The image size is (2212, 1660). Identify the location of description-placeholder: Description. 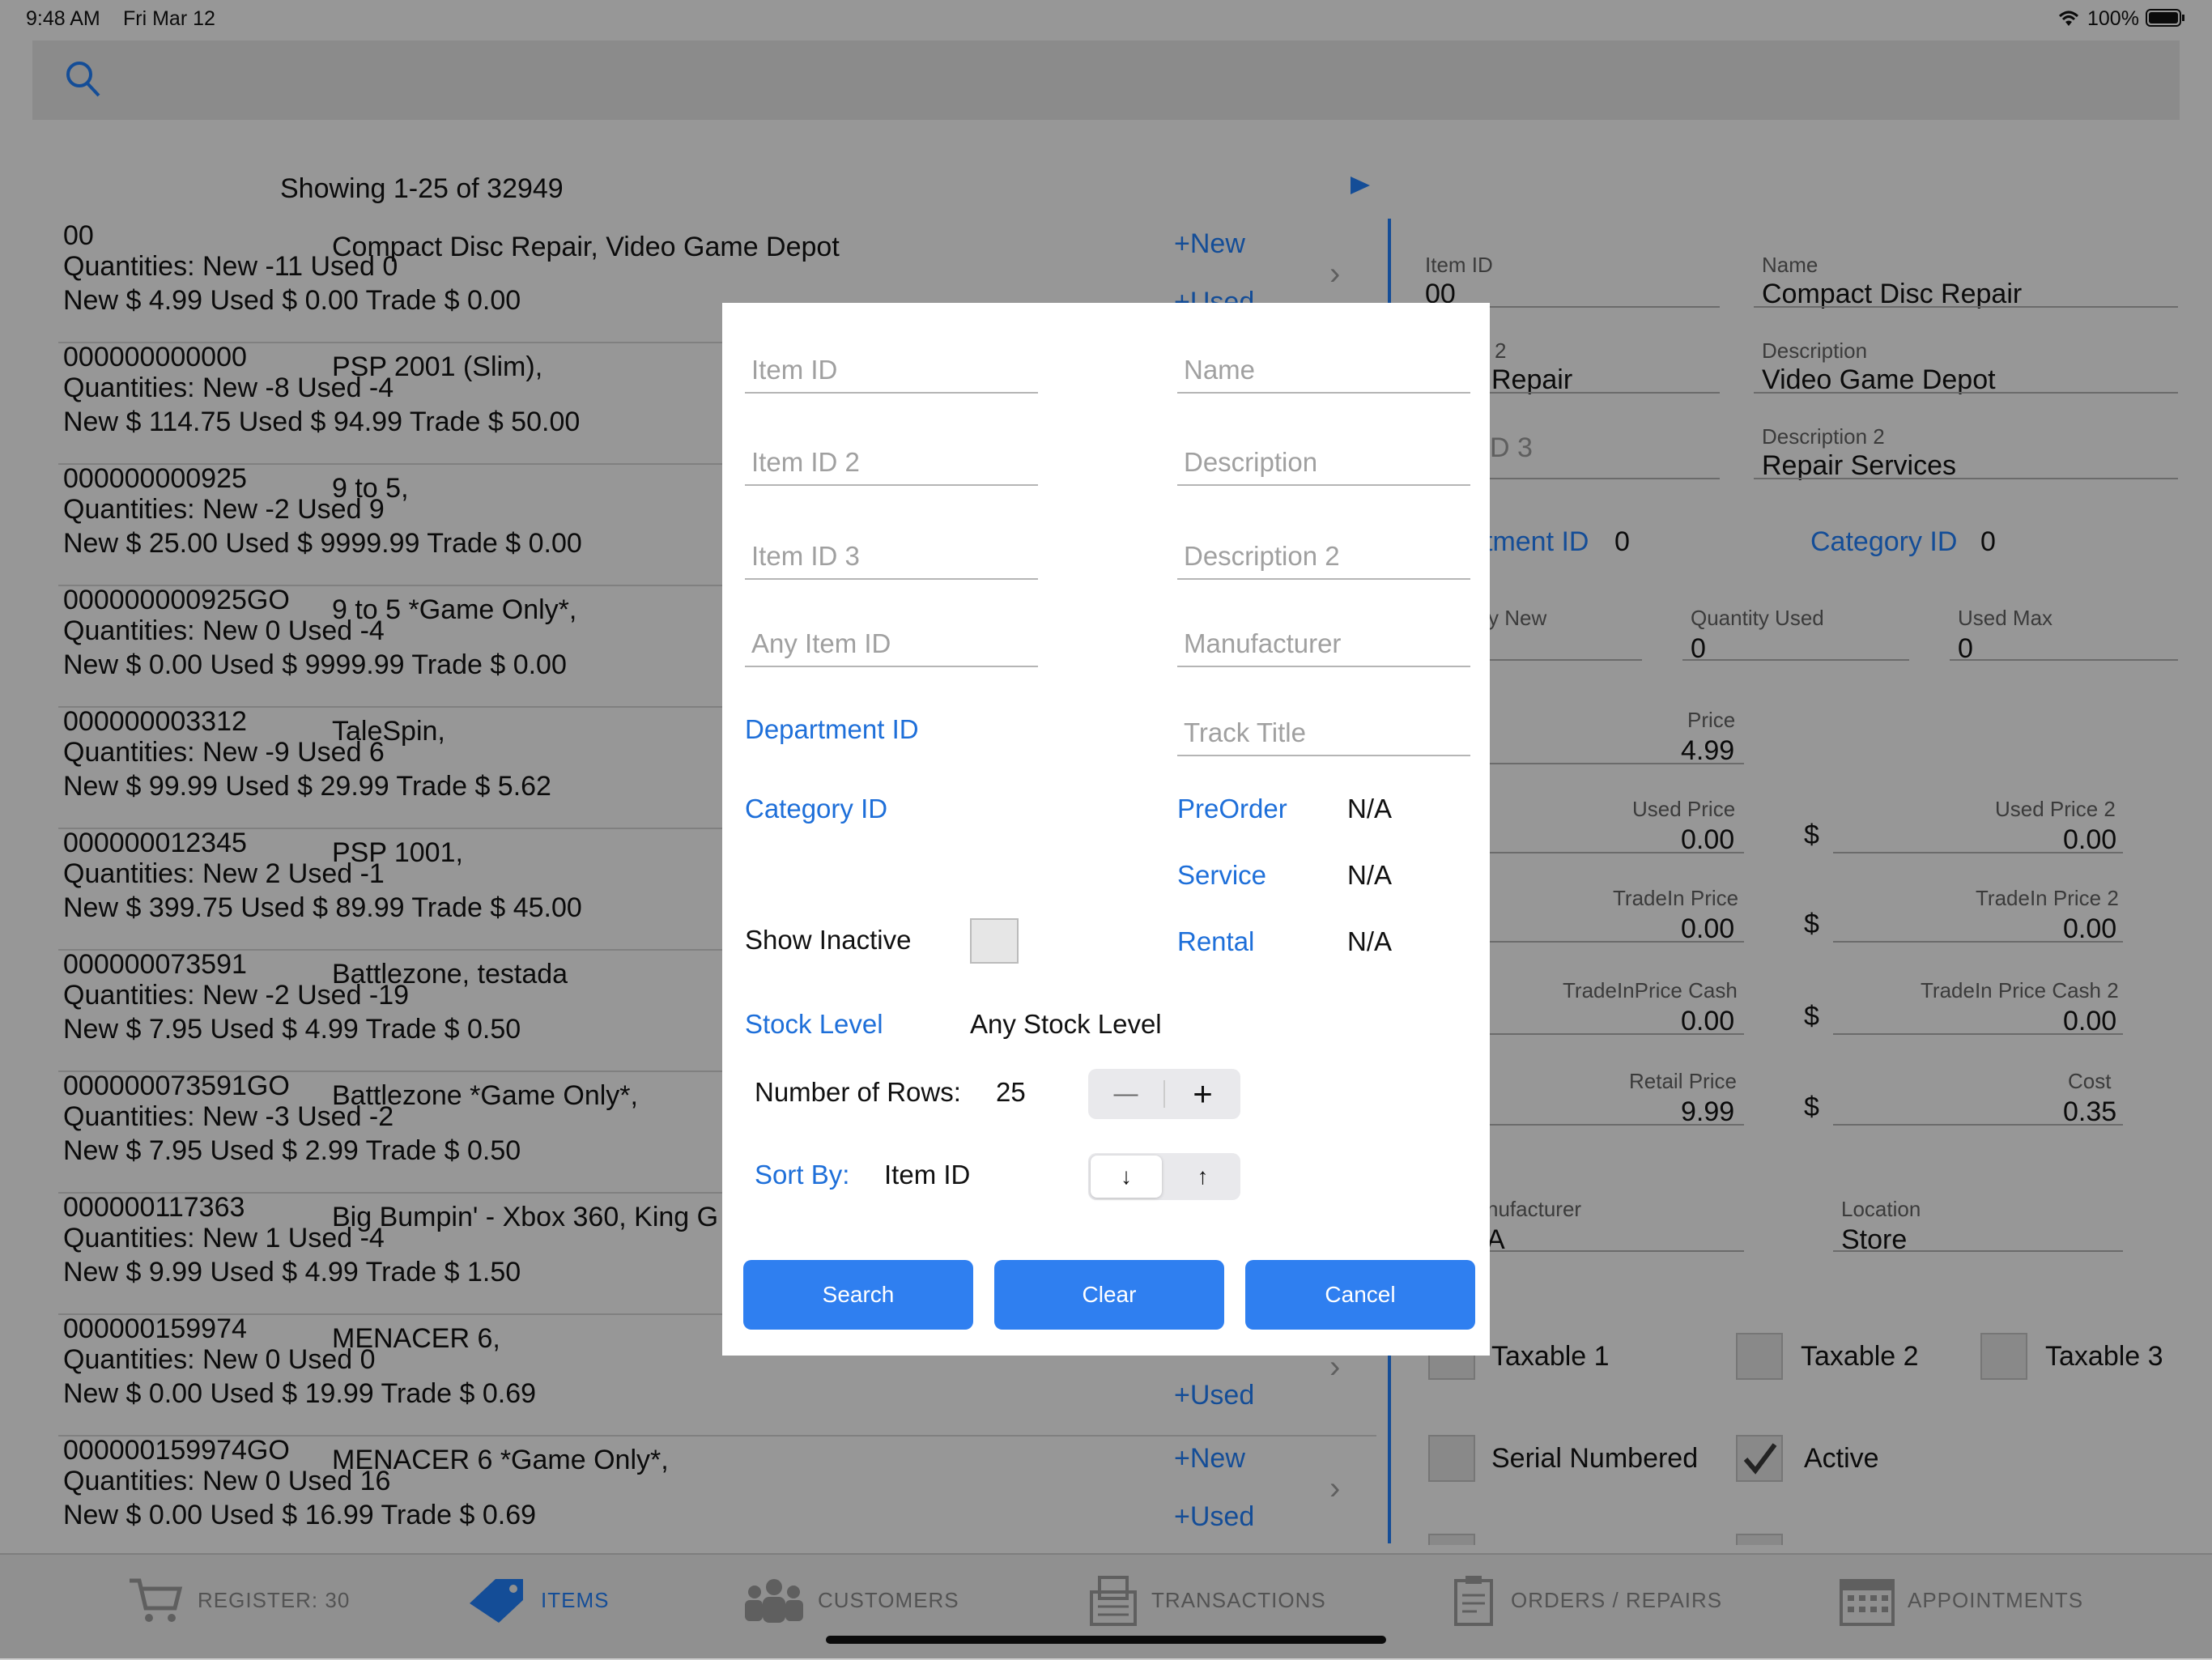
(1251, 462).